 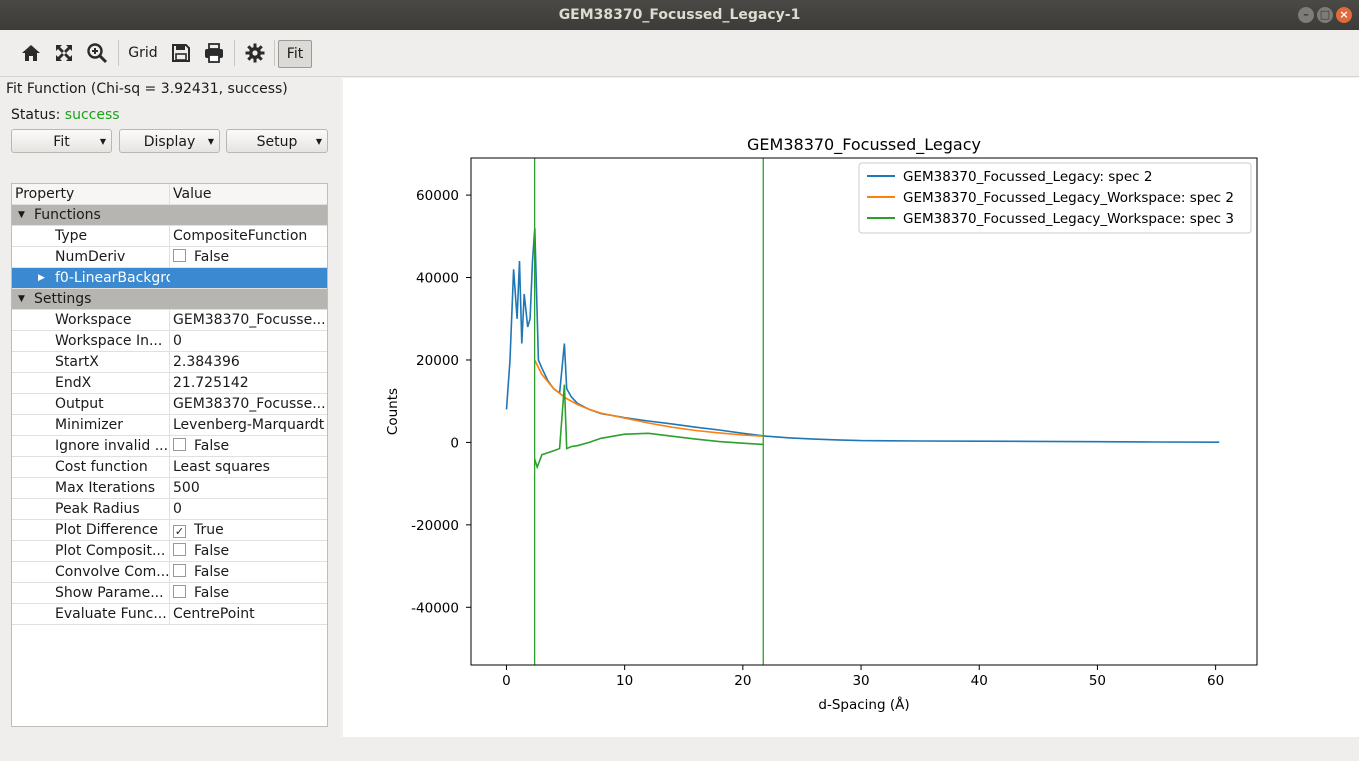 What do you see at coordinates (73, 383) in the screenshot?
I see `property-name: EndX` at bounding box center [73, 383].